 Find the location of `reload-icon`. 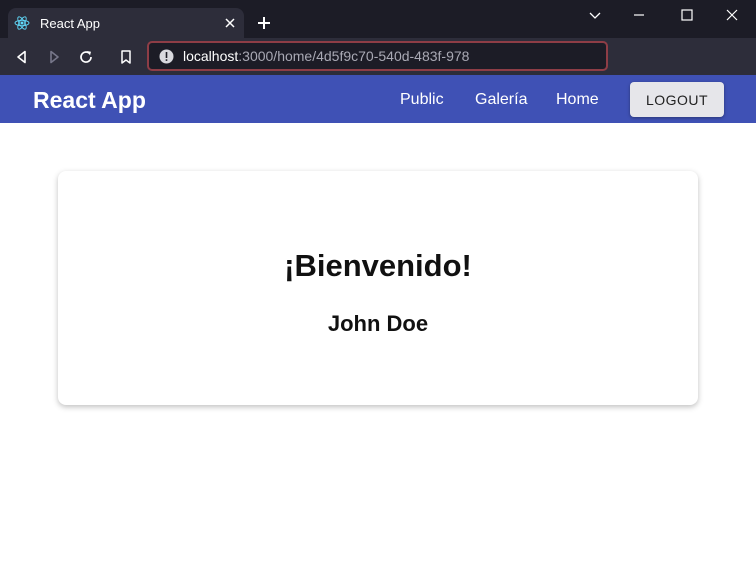

reload-icon is located at coordinates (86, 57).